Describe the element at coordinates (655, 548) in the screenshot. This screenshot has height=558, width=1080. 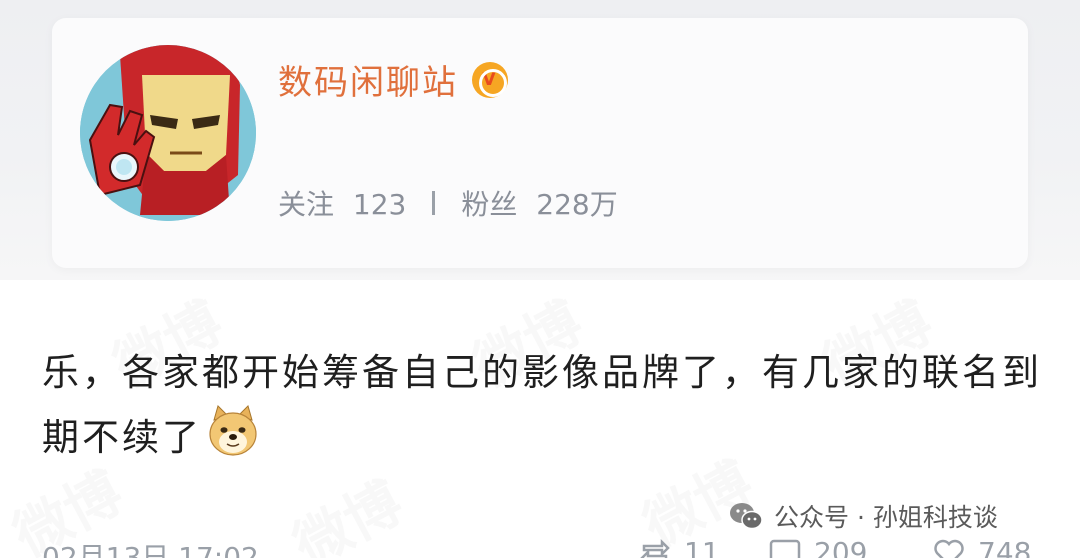
I see `repost-icon` at that location.